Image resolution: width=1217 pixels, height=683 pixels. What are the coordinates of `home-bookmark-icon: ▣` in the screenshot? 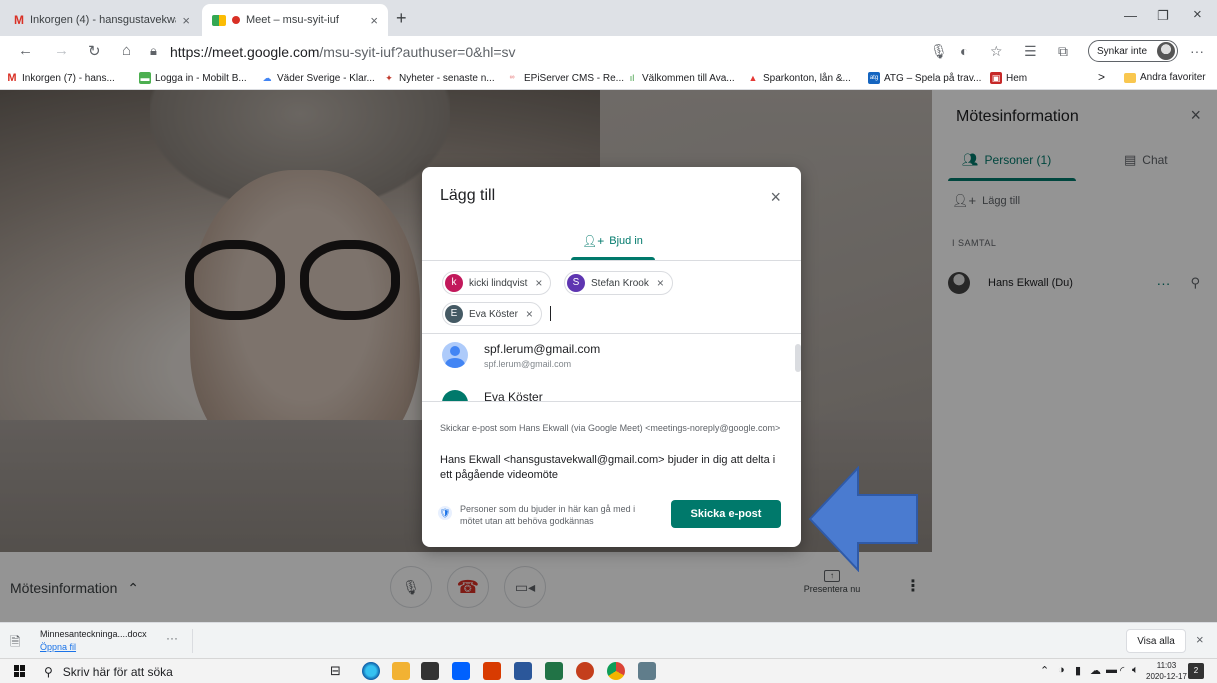 It's located at (996, 78).